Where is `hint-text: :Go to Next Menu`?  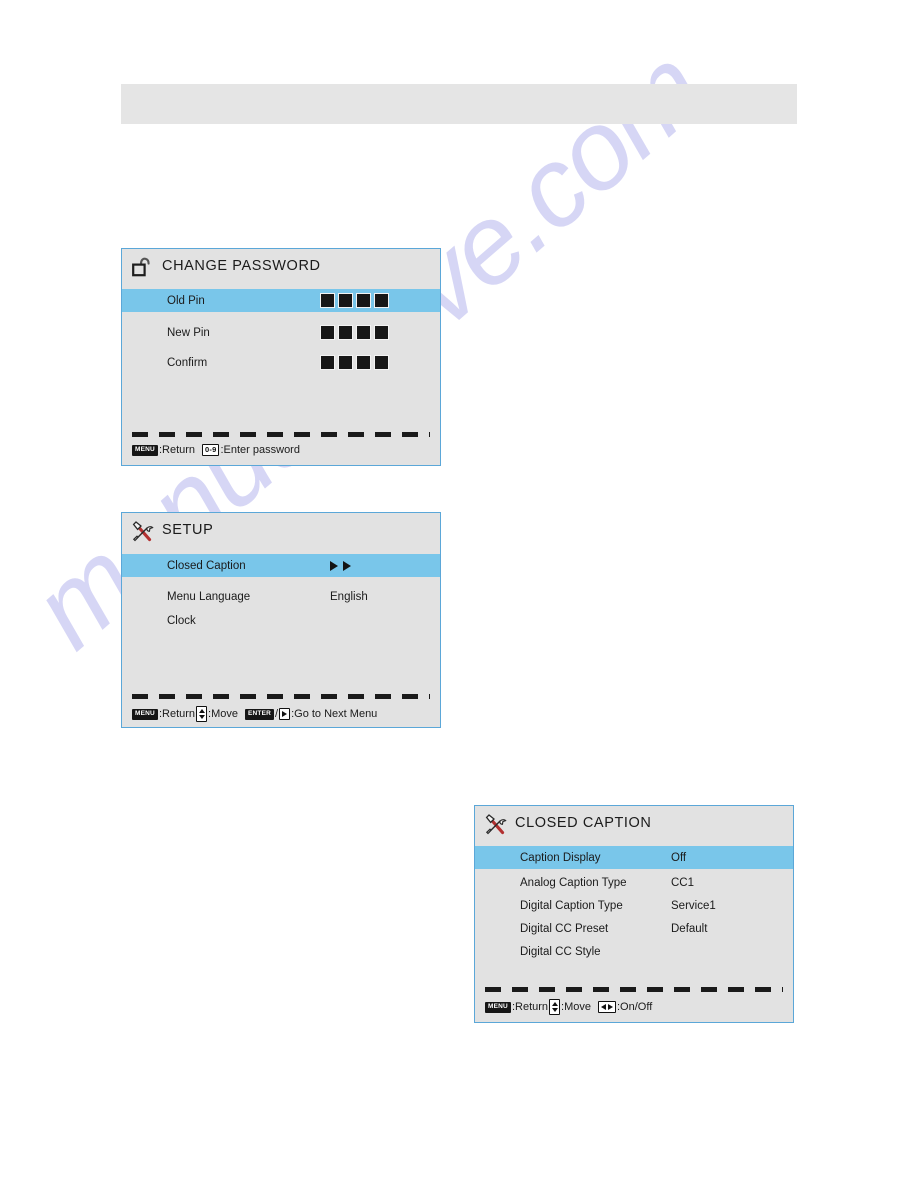
hint-text: :Go to Next Menu is located at coordinates (334, 714).